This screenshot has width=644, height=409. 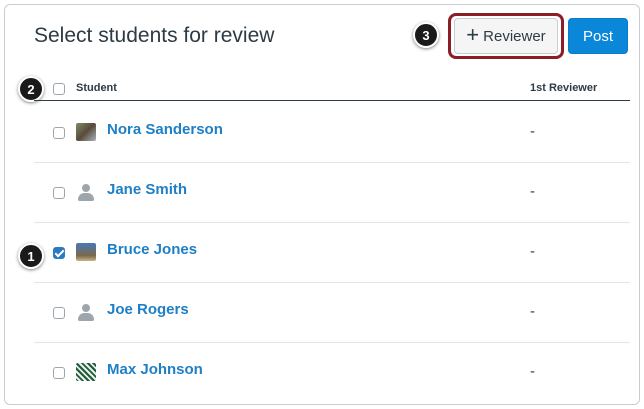 What do you see at coordinates (59, 253) in the screenshot?
I see `row-checkbox-checked` at bounding box center [59, 253].